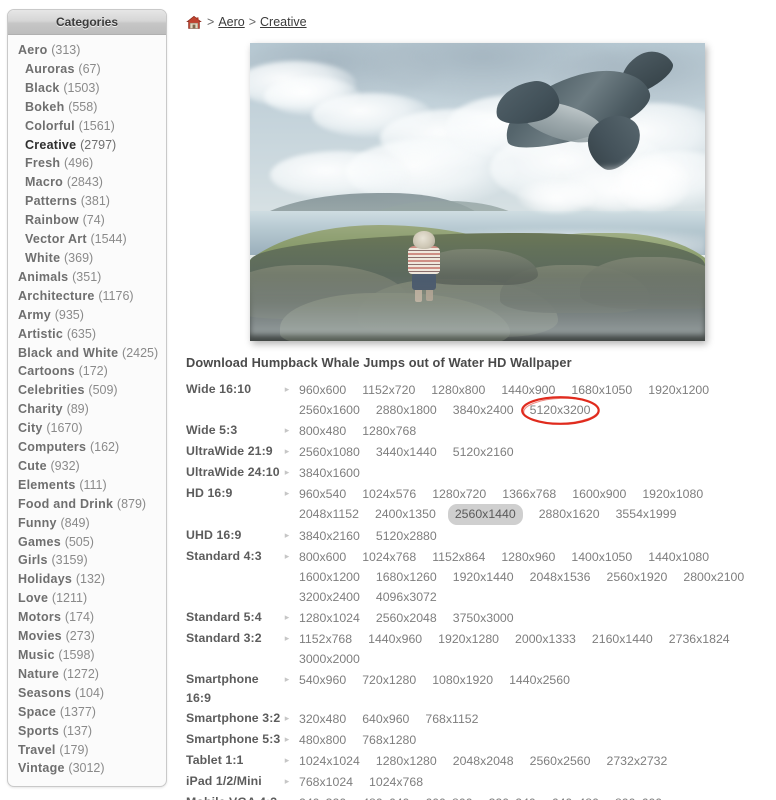 This screenshot has height=800, width=776. Describe the element at coordinates (87, 50) in the screenshot. I see `sidebar-item-aero: Aero (313)` at that location.